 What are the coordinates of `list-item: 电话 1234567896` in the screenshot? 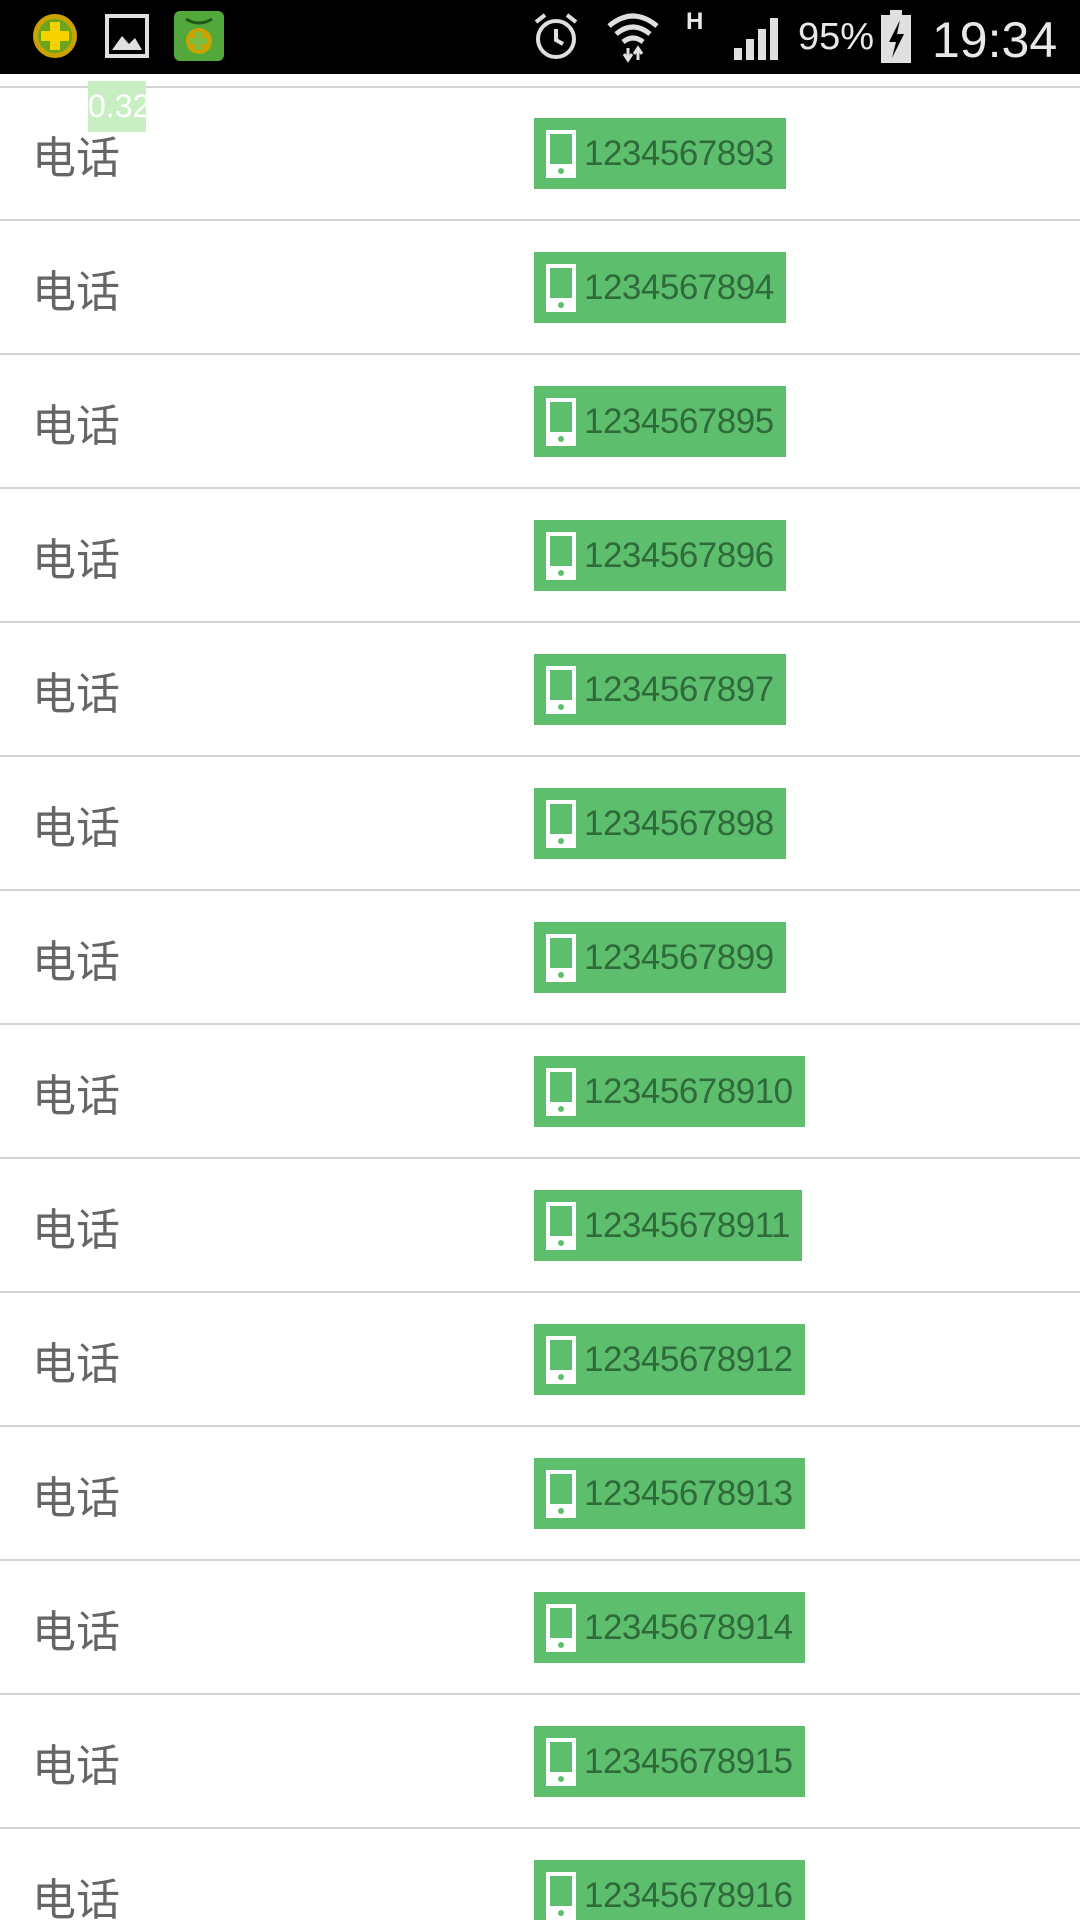 It's located at (540, 556).